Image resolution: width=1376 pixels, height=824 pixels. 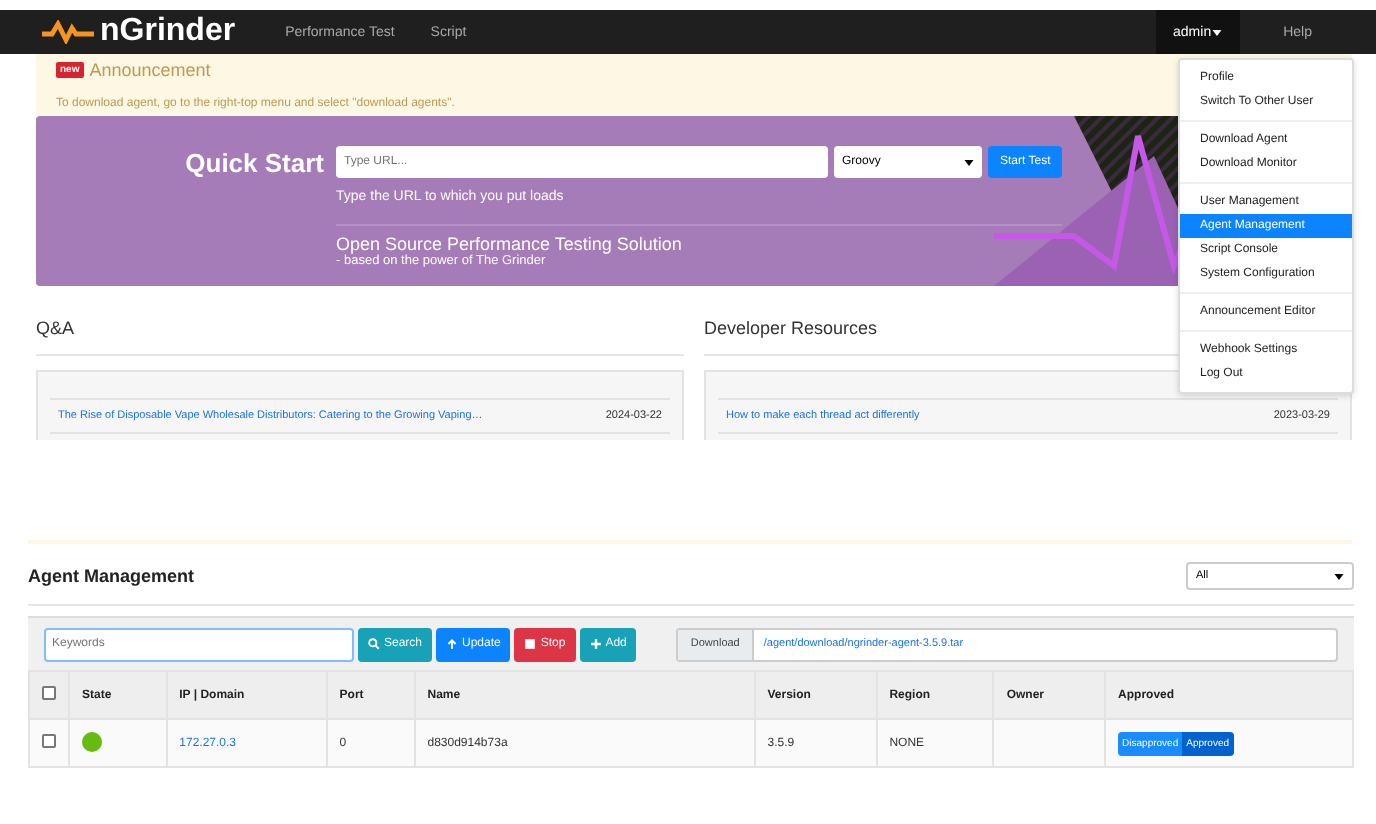 What do you see at coordinates (49, 741) in the screenshot?
I see `row-checkbox` at bounding box center [49, 741].